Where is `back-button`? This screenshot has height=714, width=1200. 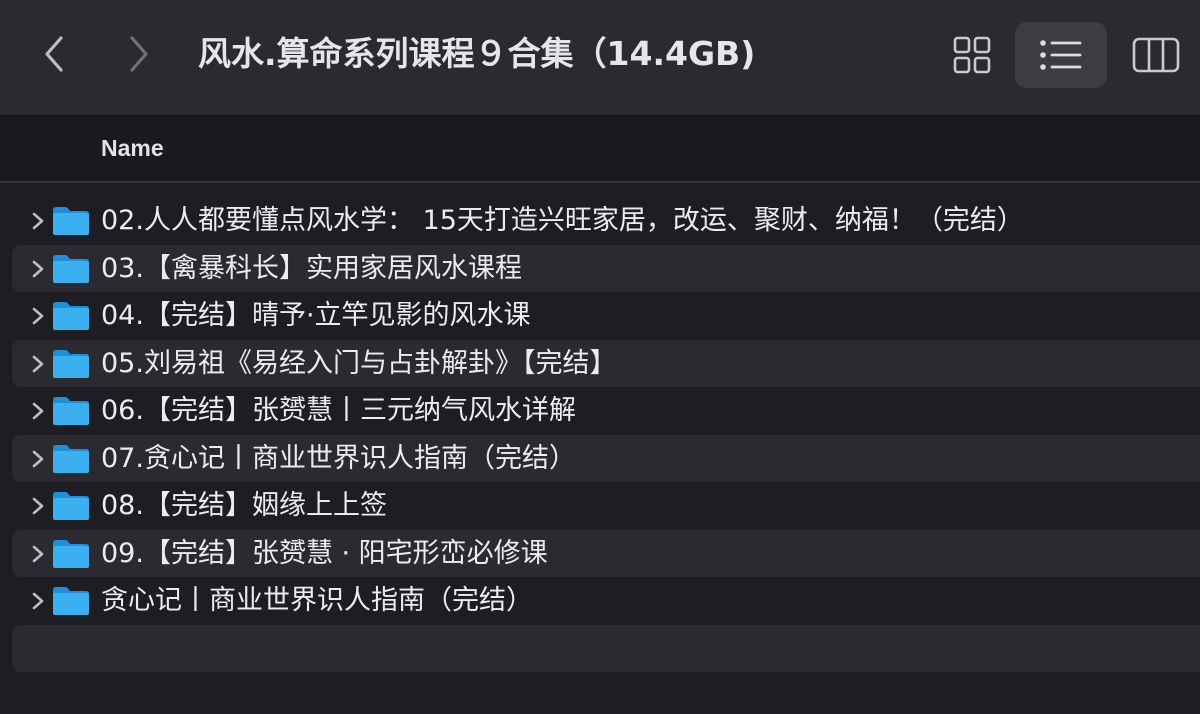 back-button is located at coordinates (54, 54).